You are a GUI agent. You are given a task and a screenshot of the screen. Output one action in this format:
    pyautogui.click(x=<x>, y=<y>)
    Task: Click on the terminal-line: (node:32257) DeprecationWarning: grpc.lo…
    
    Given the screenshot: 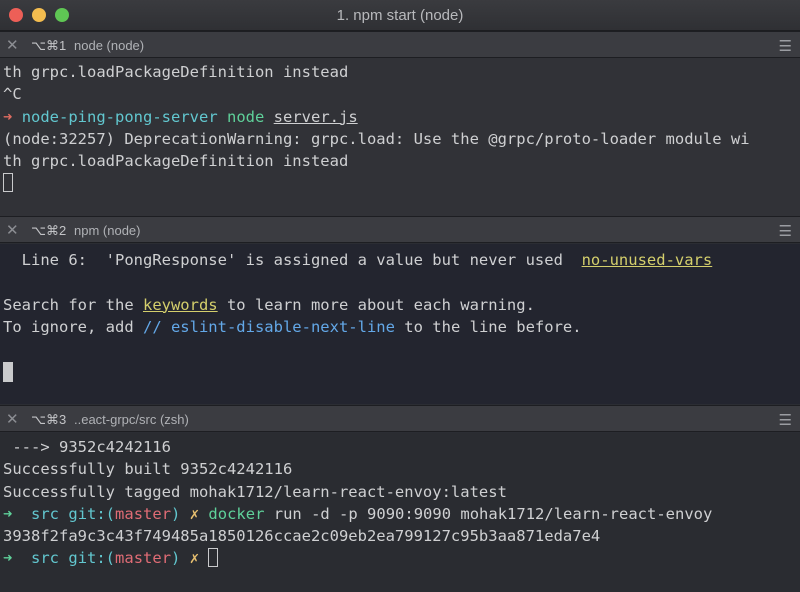 What is the action you would take?
    pyautogui.click(x=376, y=138)
    